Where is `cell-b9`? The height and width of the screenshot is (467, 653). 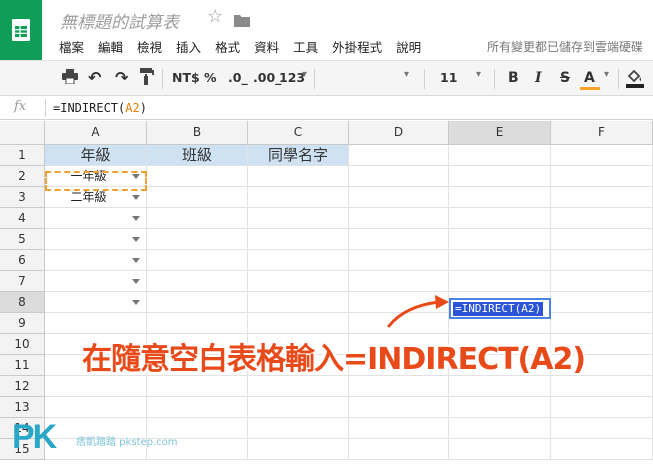
cell-b9 is located at coordinates (197, 323).